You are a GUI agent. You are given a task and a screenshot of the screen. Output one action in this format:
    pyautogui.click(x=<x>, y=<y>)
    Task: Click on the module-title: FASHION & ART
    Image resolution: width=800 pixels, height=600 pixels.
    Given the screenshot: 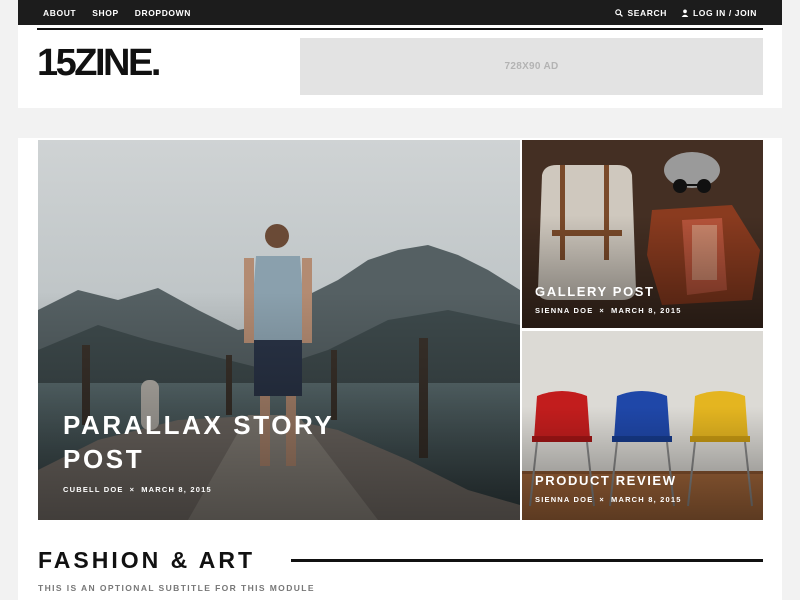 What is the action you would take?
    pyautogui.click(x=147, y=560)
    